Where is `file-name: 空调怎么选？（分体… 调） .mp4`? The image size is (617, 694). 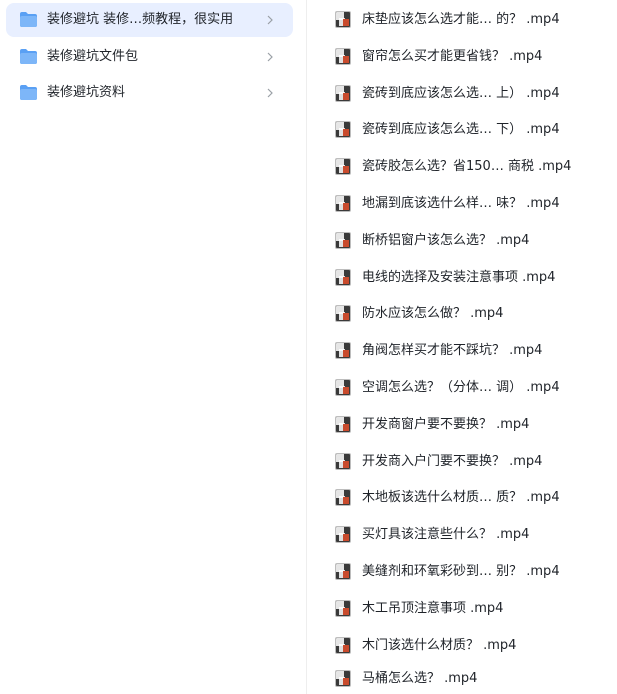
file-name: 空调怎么选？（分体… 调） .mp4 is located at coordinates (461, 387).